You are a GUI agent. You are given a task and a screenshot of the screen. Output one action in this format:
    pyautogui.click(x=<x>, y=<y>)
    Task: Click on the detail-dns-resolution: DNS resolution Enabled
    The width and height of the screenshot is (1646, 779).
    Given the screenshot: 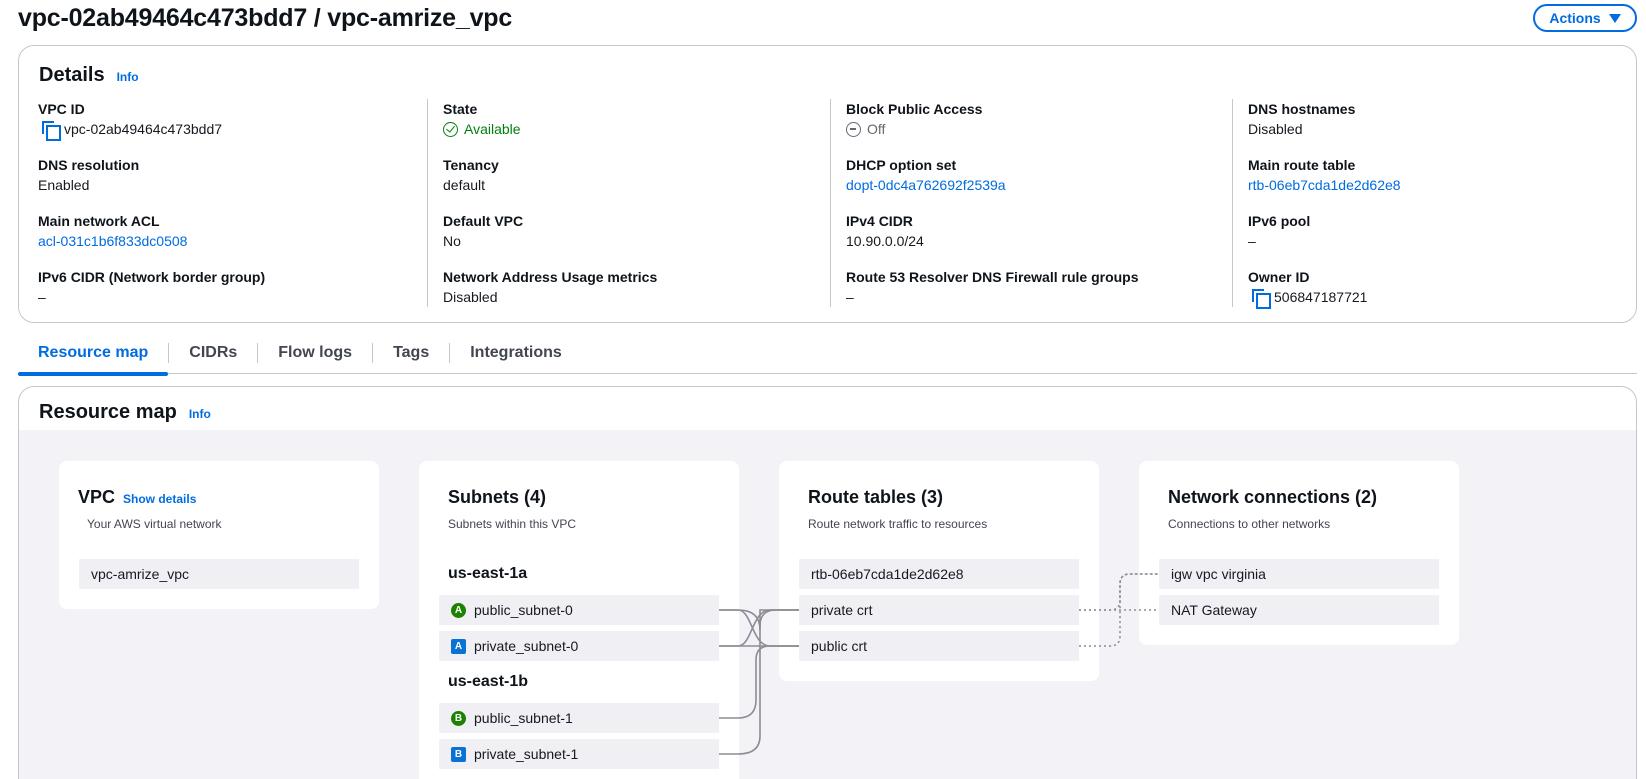 What is the action you would take?
    pyautogui.click(x=228, y=183)
    